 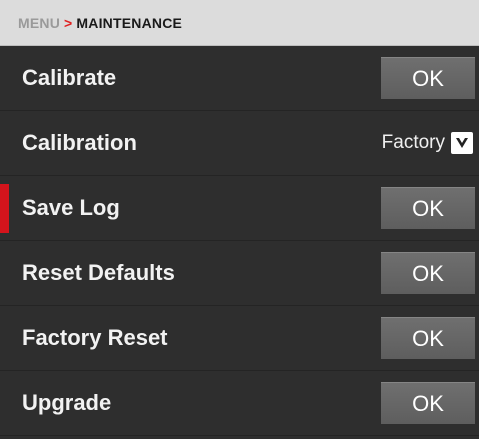 I want to click on calibration-select: Factory, so click(x=427, y=143).